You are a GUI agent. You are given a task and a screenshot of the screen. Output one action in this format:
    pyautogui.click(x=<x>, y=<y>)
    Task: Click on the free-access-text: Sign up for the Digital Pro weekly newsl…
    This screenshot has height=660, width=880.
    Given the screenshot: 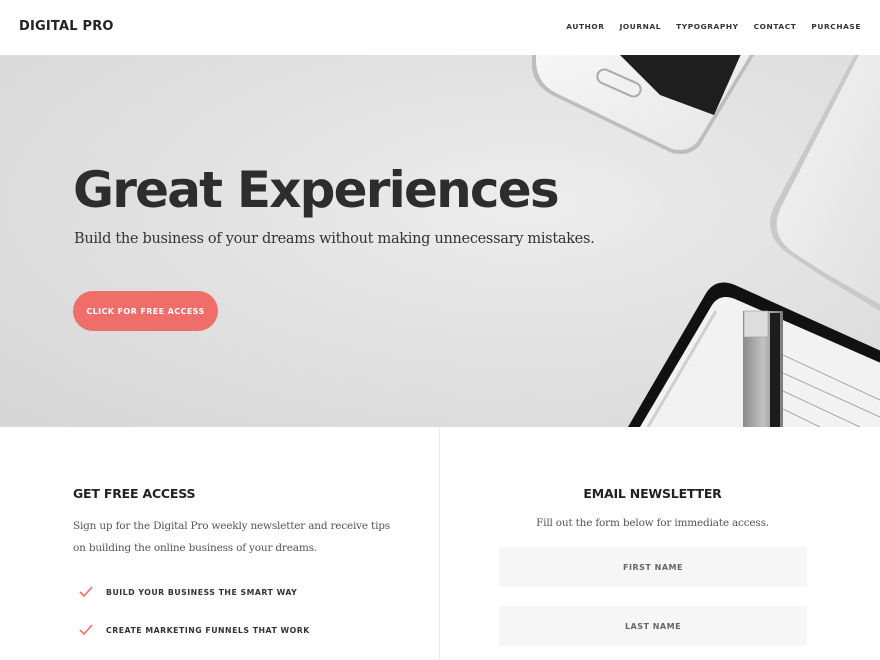 What is the action you would take?
    pyautogui.click(x=231, y=537)
    